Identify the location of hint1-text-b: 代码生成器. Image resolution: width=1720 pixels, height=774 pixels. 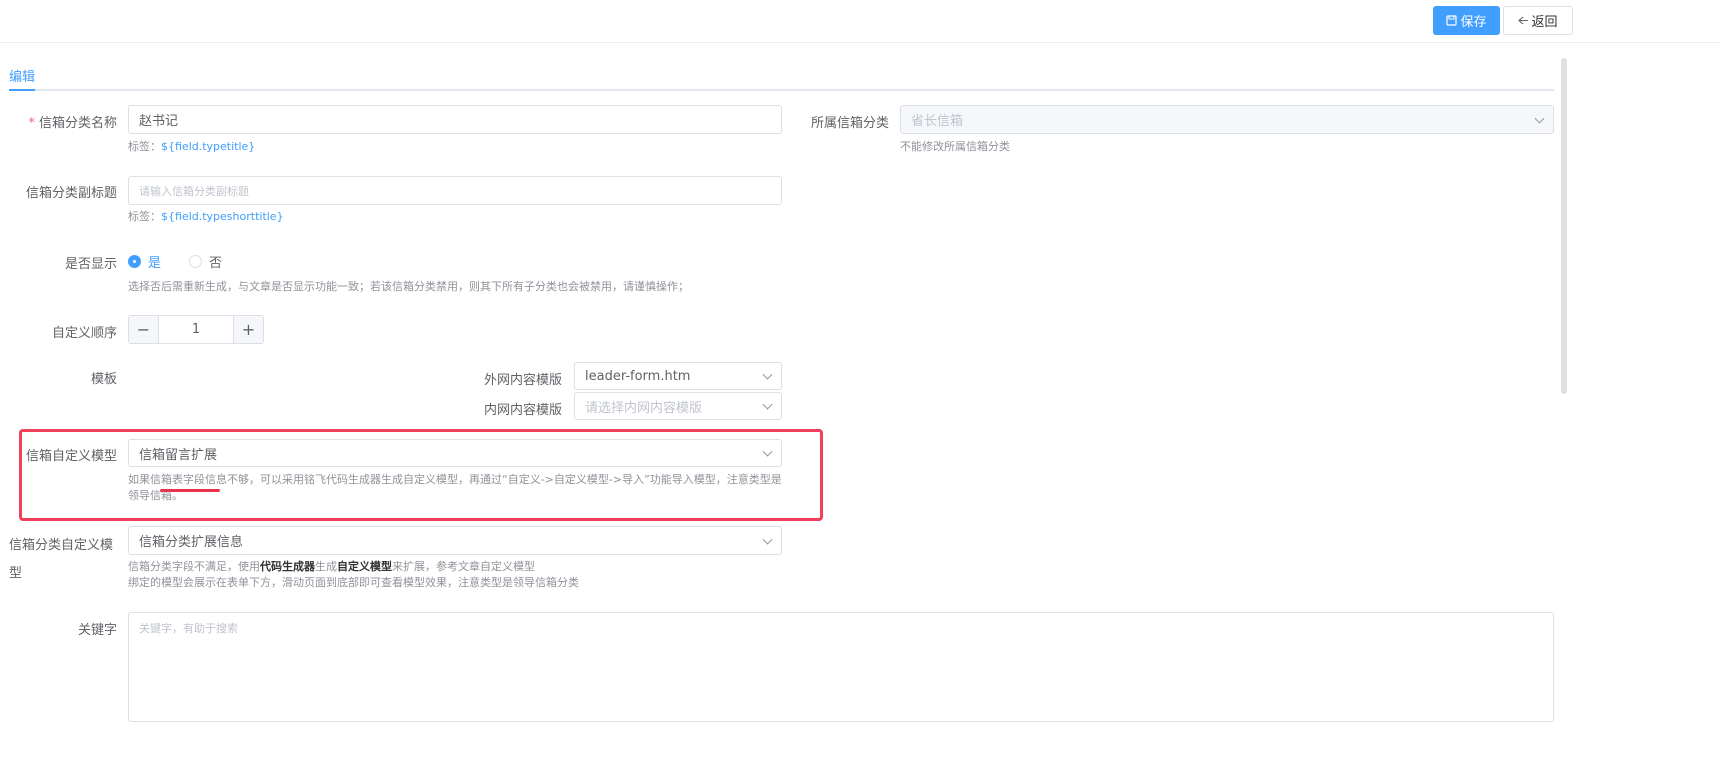
(287, 566).